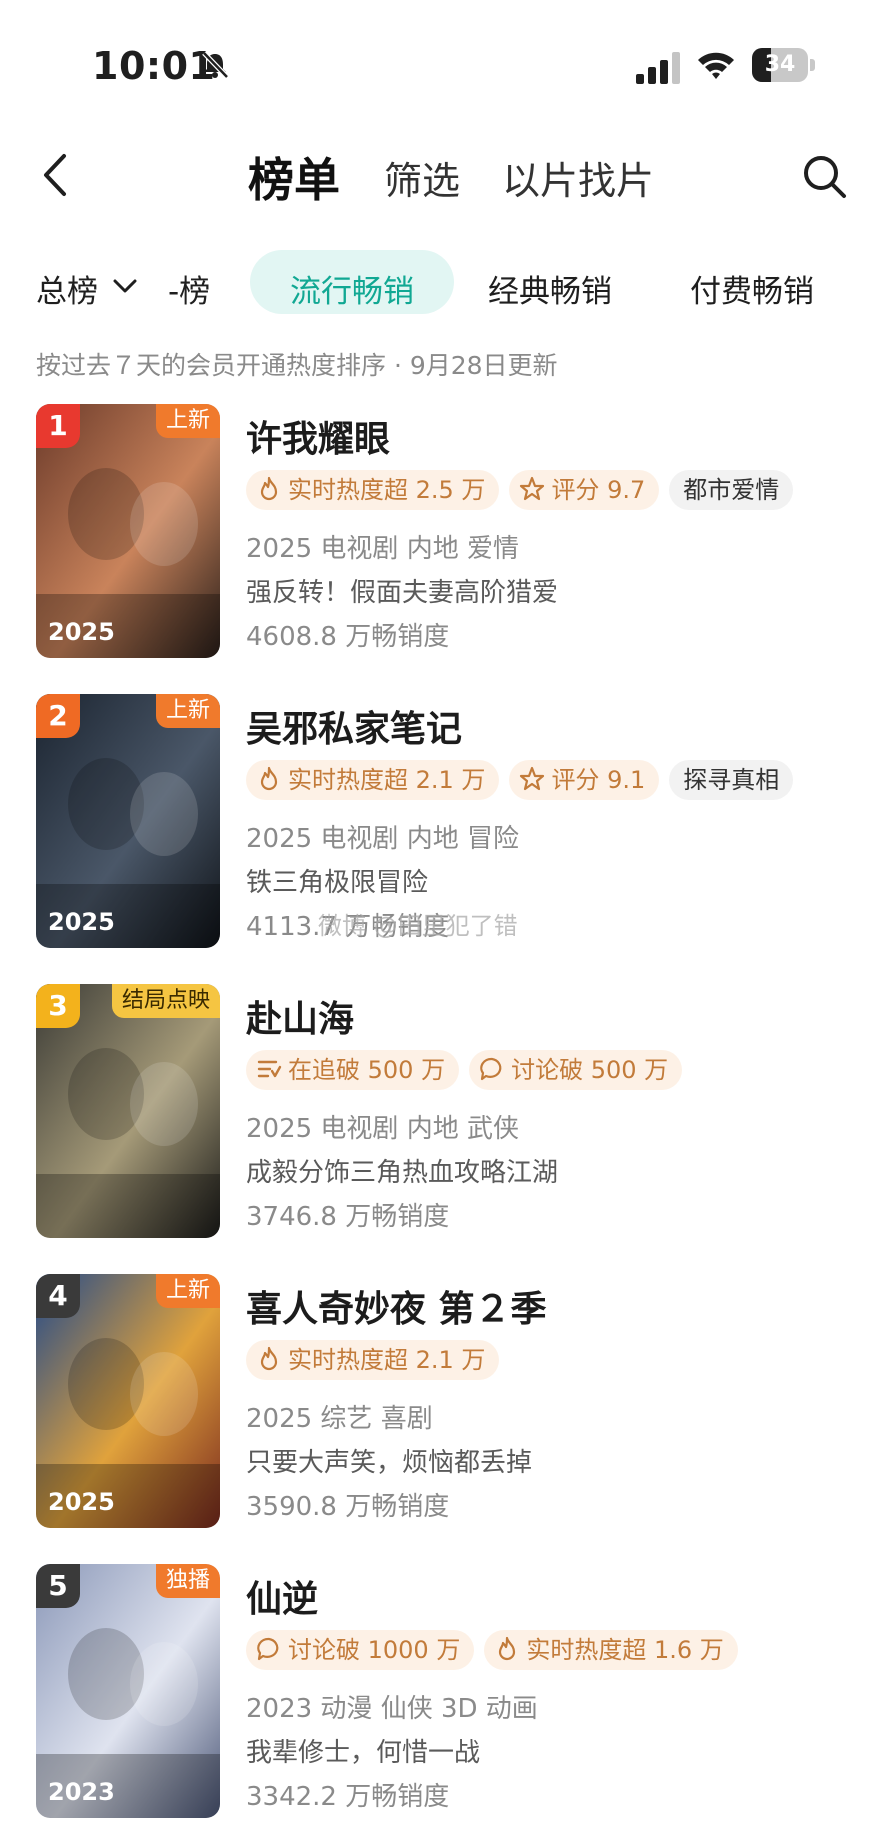 The image size is (886, 1841). What do you see at coordinates (128, 821) in the screenshot?
I see `poster-image: 2 上新 2025` at bounding box center [128, 821].